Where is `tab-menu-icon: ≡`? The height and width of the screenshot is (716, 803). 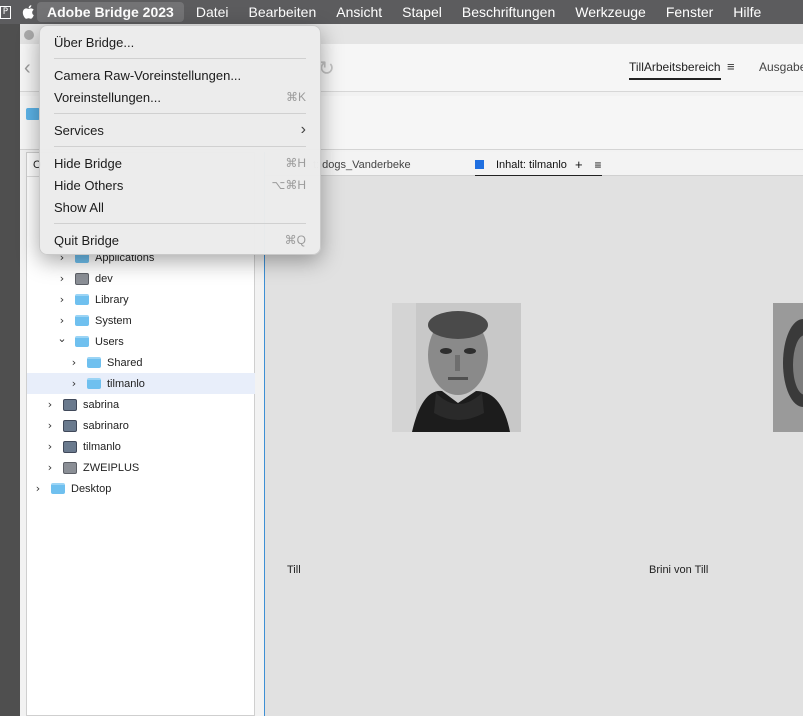
tab-menu-icon: ≡ is located at coordinates (598, 165).